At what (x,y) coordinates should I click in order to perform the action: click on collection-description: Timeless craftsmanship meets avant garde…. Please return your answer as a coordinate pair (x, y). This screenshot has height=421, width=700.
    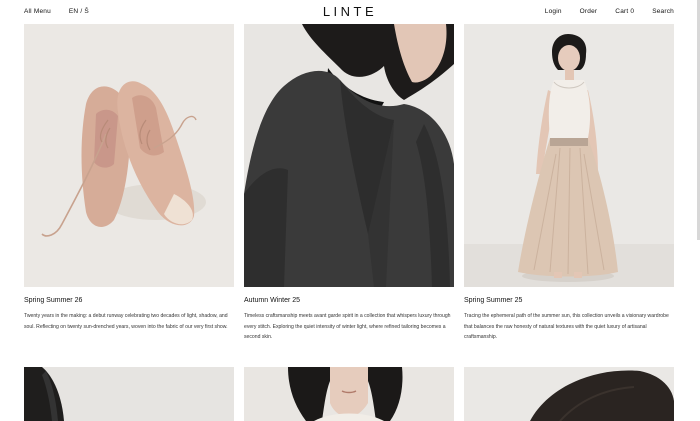
    Looking at the image, I should click on (347, 326).